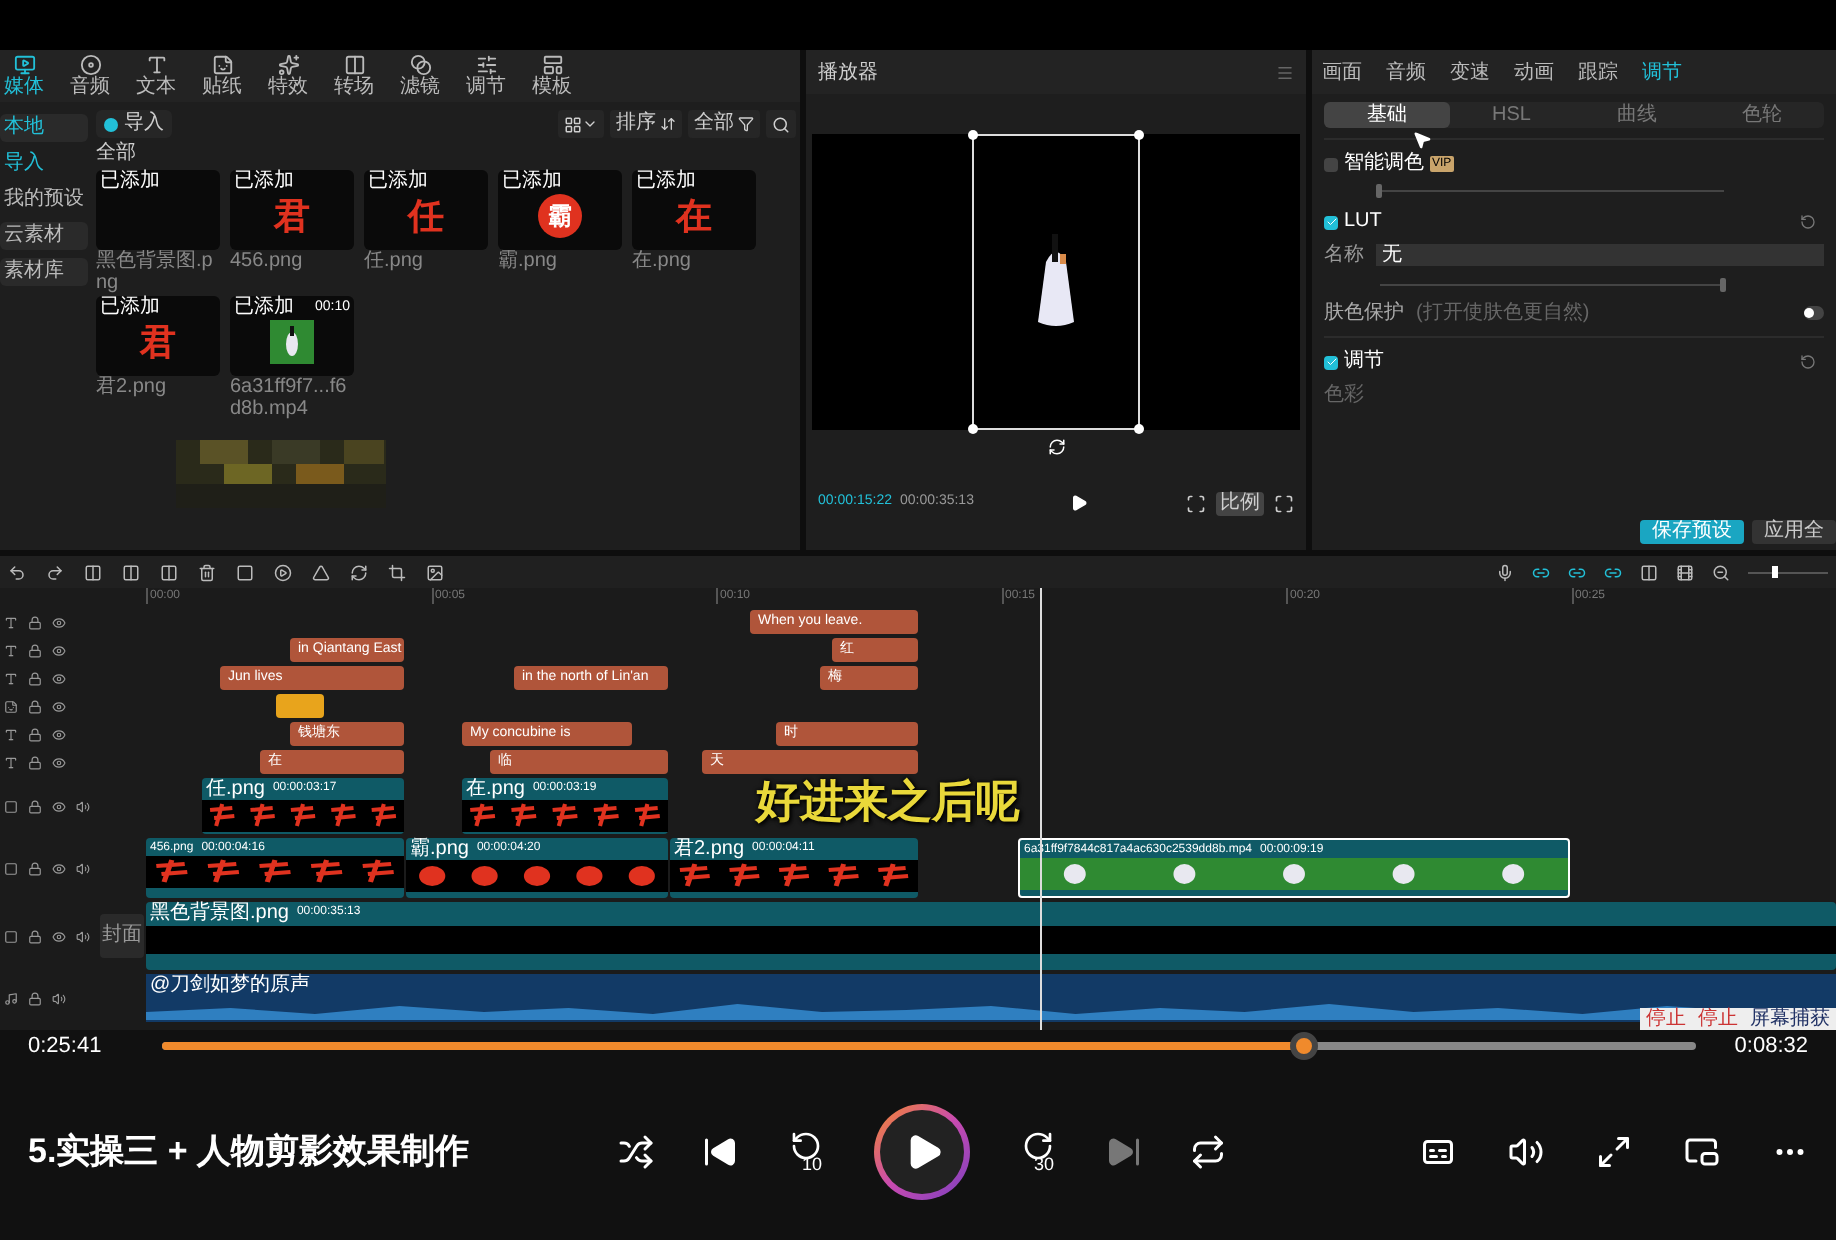  What do you see at coordinates (1552, 284) in the screenshot?
I see `intensity-slider` at bounding box center [1552, 284].